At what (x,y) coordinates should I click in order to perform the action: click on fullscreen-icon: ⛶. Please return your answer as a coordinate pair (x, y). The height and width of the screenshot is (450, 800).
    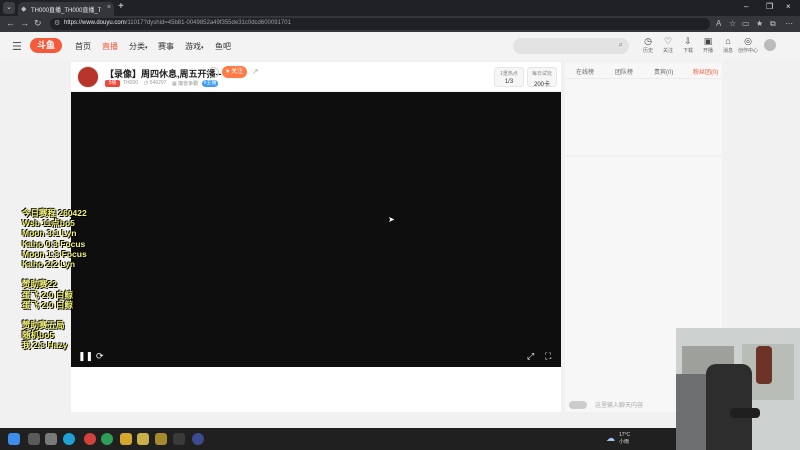
    Looking at the image, I should click on (548, 356).